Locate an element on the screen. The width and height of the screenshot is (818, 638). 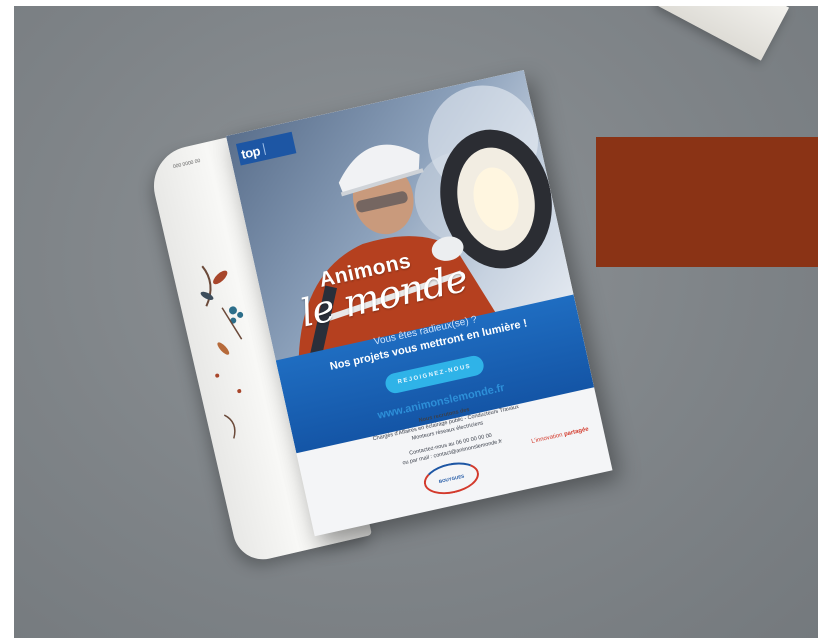
bouygues-logo-text: BOUYGUES is located at coordinates (451, 478).